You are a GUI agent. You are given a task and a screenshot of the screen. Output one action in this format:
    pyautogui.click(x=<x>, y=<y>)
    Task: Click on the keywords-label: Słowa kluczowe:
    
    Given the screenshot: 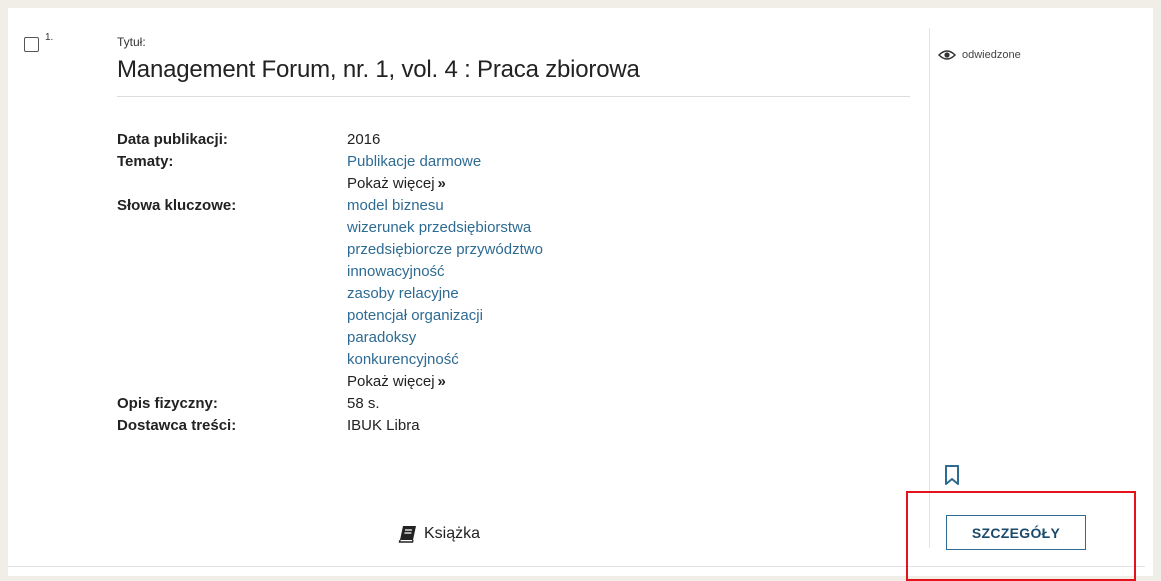 What is the action you would take?
    pyautogui.click(x=177, y=205)
    